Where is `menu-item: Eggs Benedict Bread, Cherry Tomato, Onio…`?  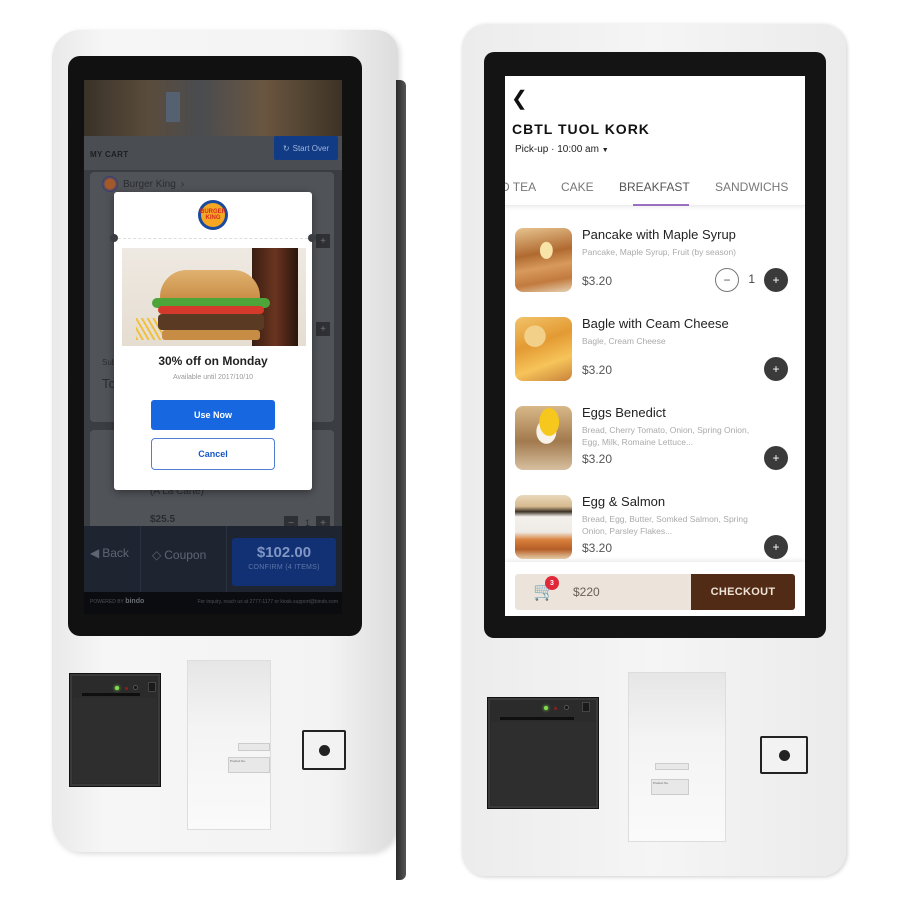 menu-item: Eggs Benedict Bread, Cherry Tomato, Onio… is located at coordinates (655, 444).